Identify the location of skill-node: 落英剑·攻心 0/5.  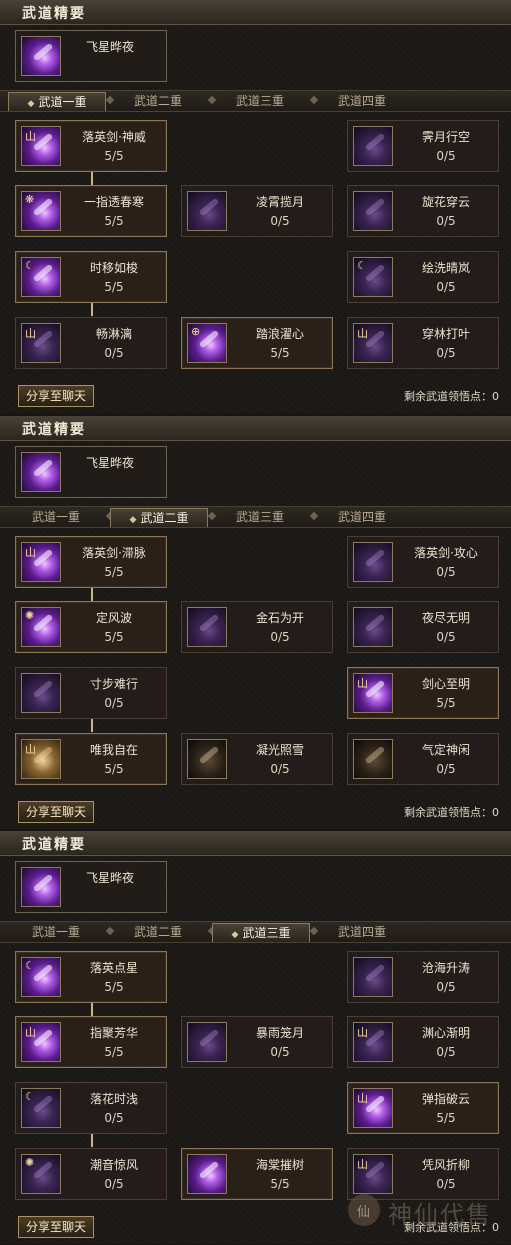
(423, 562).